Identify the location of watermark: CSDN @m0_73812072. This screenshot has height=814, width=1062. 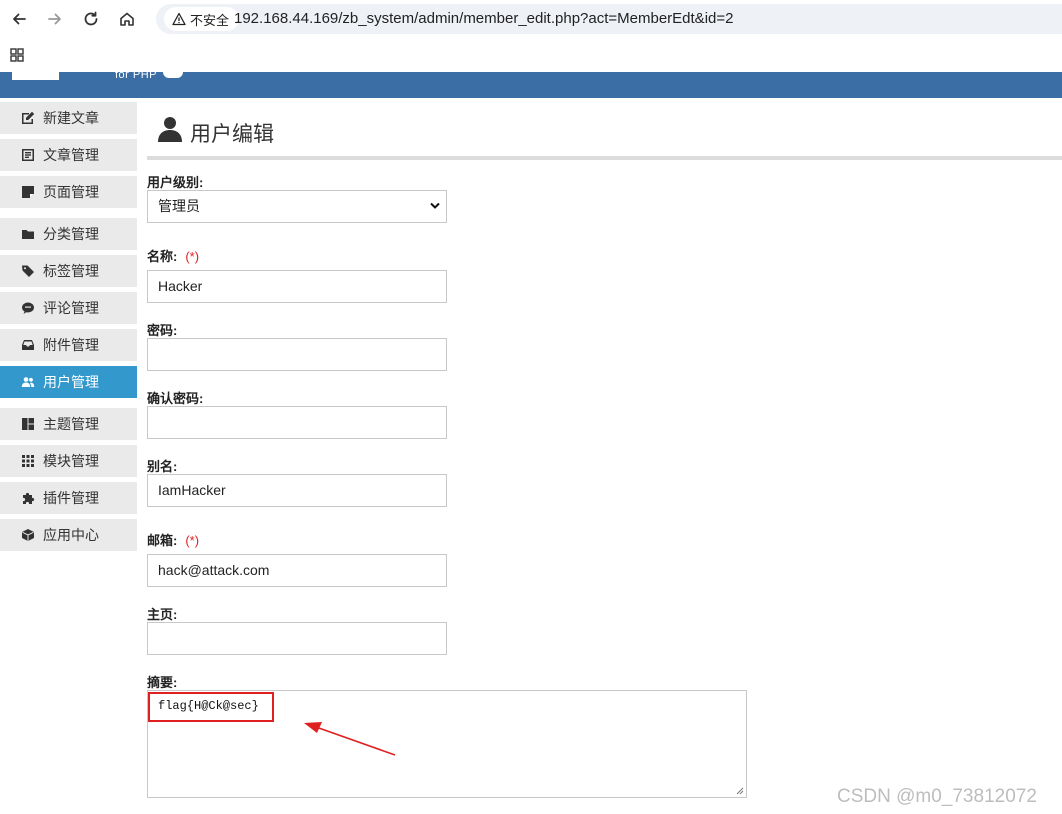
(937, 796).